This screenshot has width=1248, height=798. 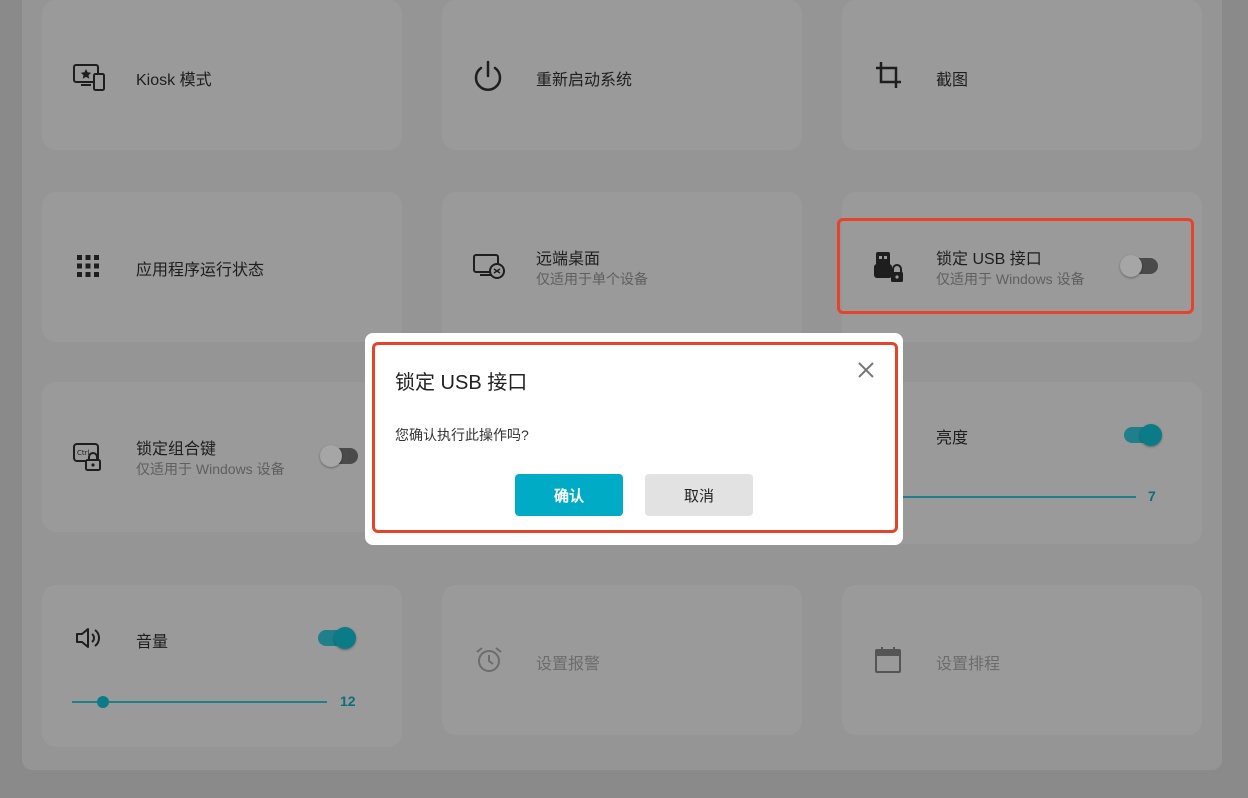 What do you see at coordinates (222, 666) in the screenshot?
I see `card-volume: 音量 12` at bounding box center [222, 666].